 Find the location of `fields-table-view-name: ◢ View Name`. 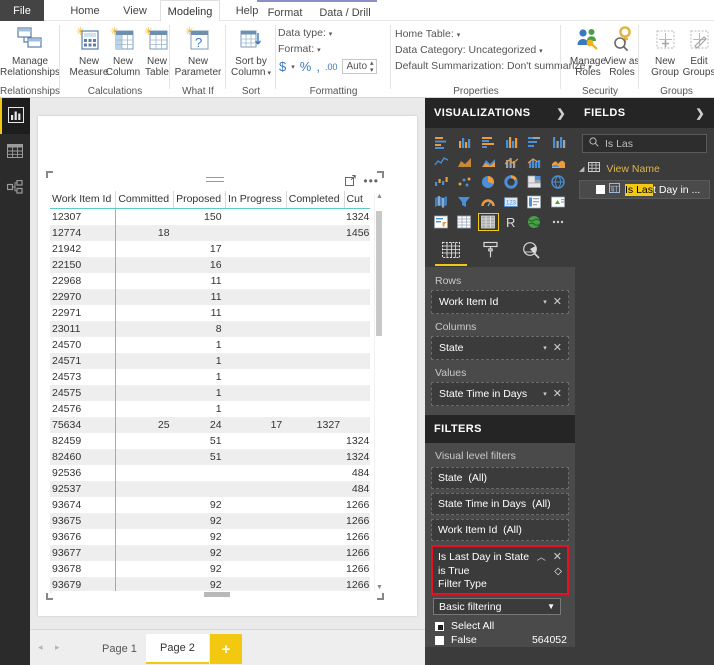

fields-table-view-name: ◢ View Name is located at coordinates (644, 168).